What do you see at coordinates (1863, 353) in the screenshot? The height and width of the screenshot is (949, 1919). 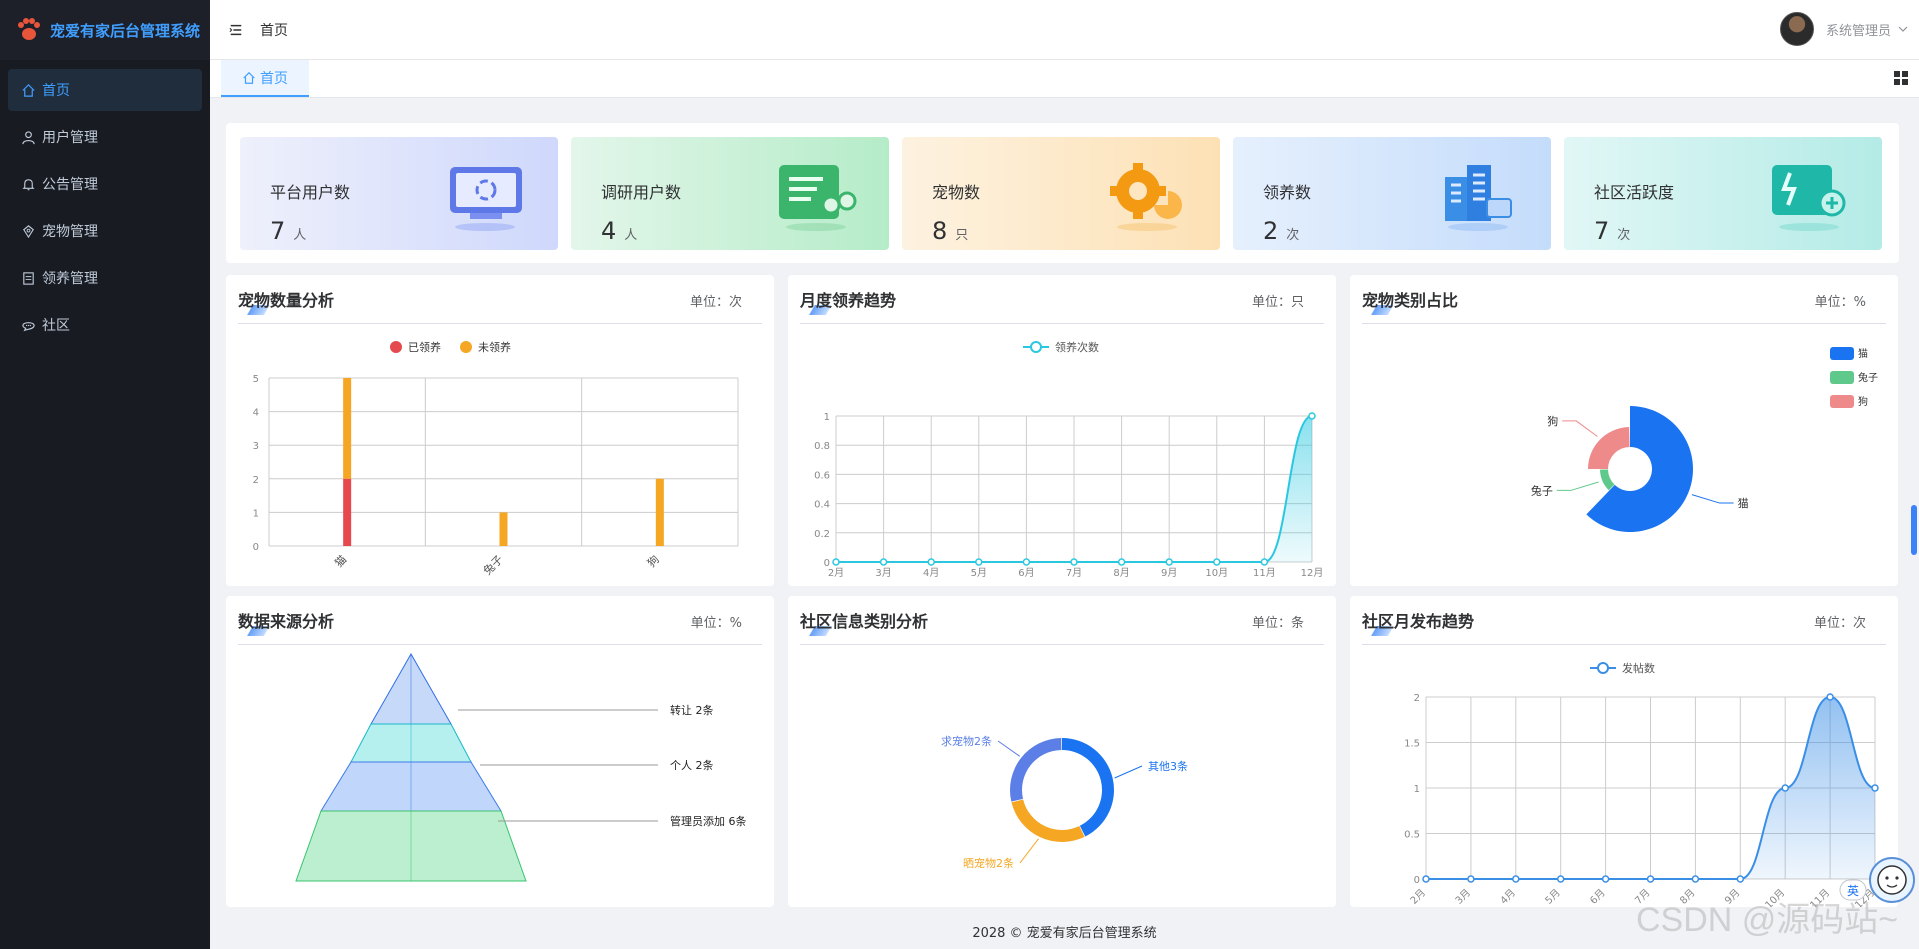 I see `legend-label: 猫` at bounding box center [1863, 353].